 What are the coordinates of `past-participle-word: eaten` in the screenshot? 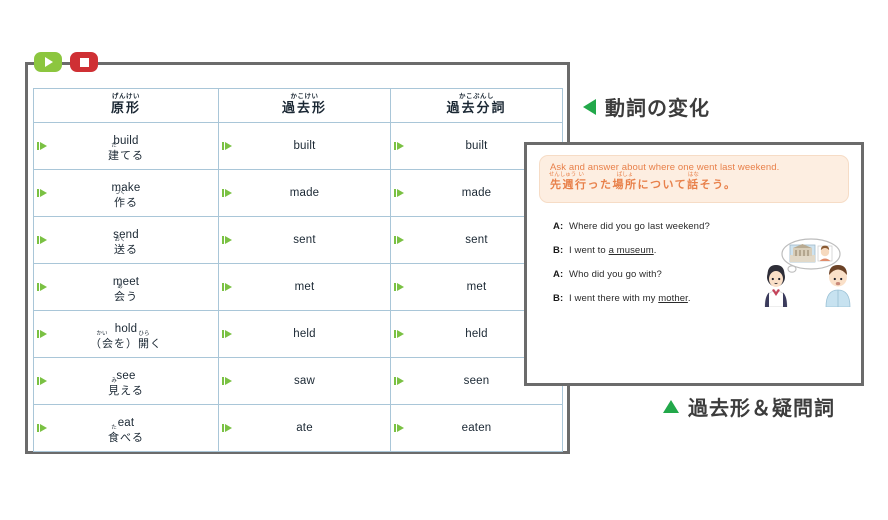 It's located at (476, 427).